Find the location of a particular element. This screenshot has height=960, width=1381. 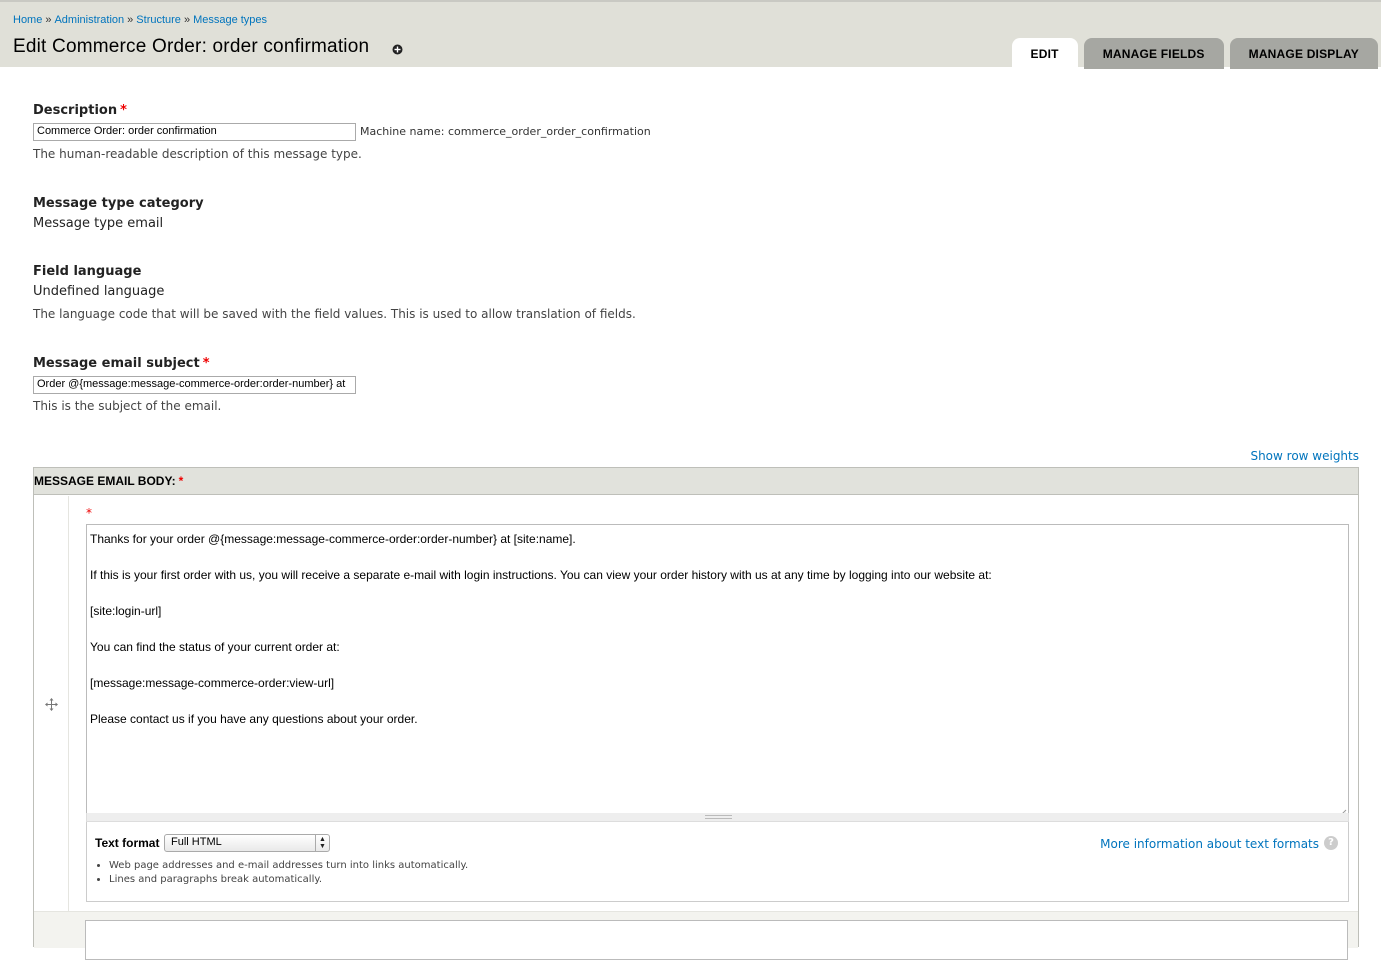

select-arrows-icon: ▲ ▼ is located at coordinates (322, 843).